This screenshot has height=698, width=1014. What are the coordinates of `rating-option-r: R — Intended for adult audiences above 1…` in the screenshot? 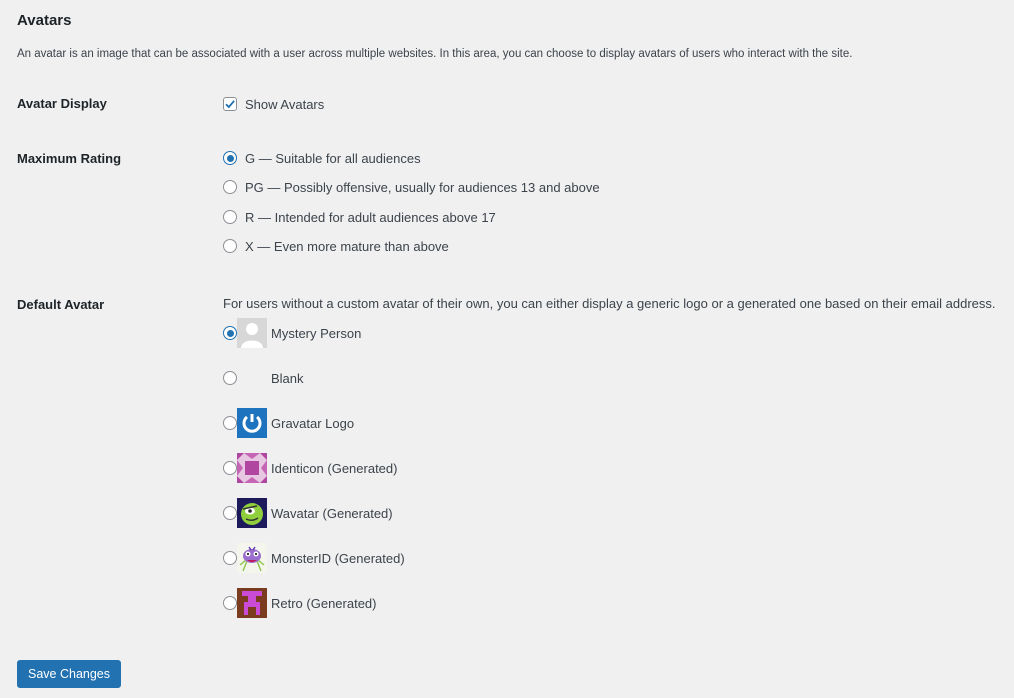 It's located at (359, 217).